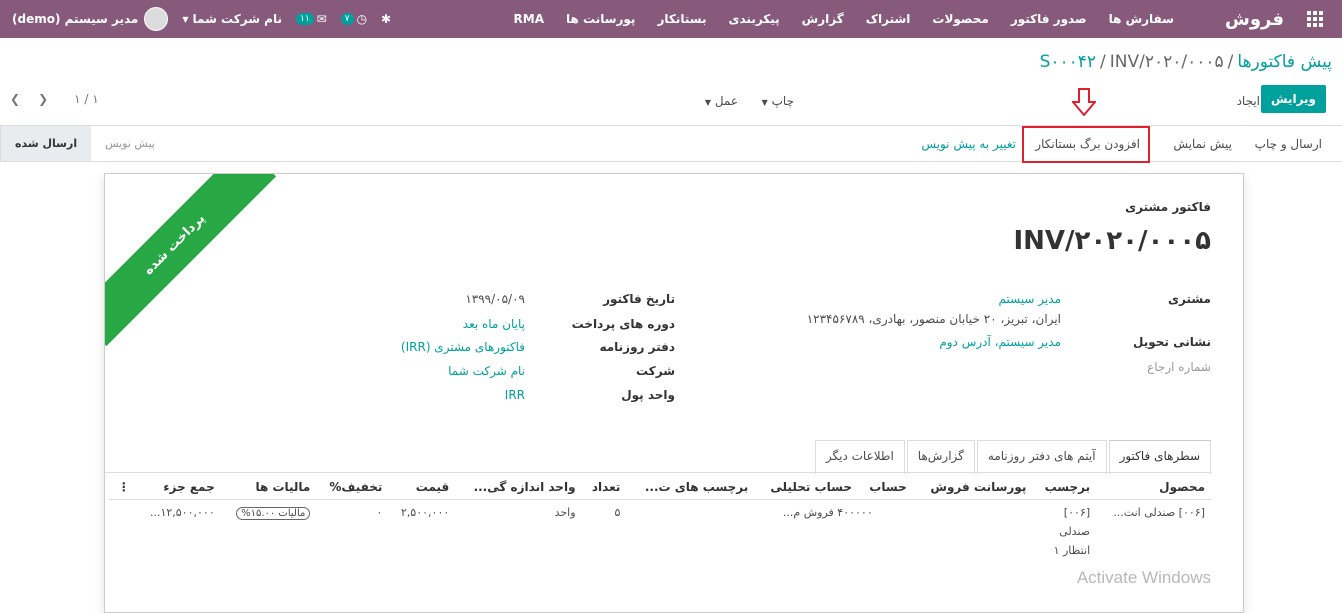 This screenshot has height=613, width=1342. Describe the element at coordinates (425, 512) in the screenshot. I see `cell-price: ۲,۵۰۰,۰۰۰` at that location.